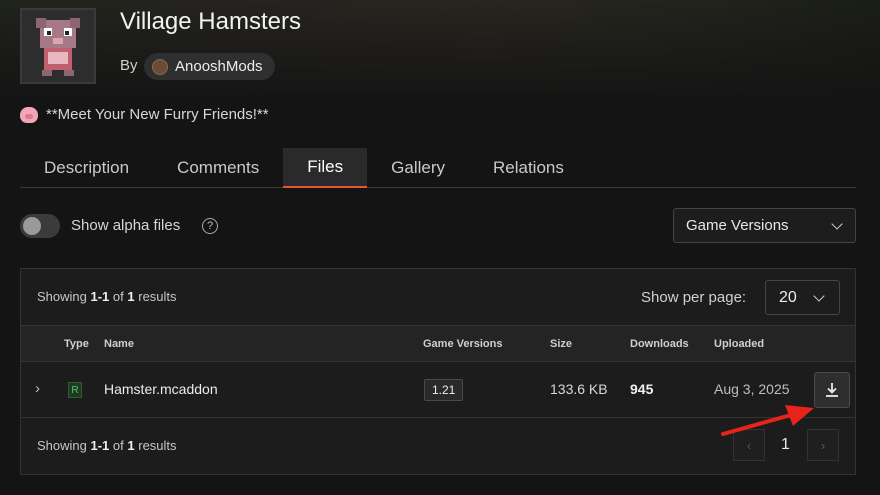 Image resolution: width=880 pixels, height=495 pixels. What do you see at coordinates (219, 66) in the screenshot?
I see `author-name: AnooshMods` at bounding box center [219, 66].